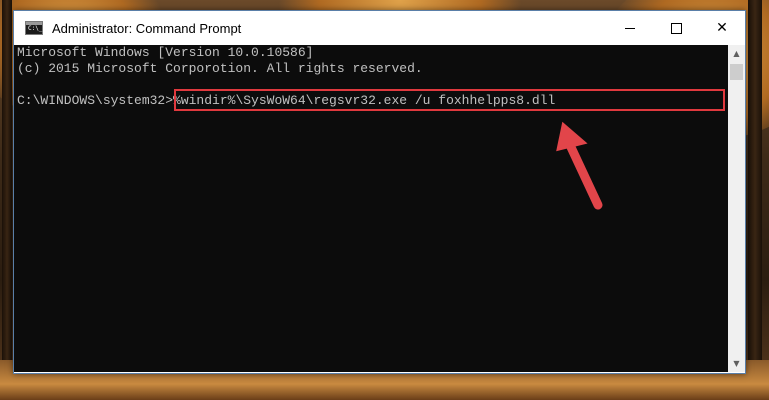 This screenshot has height=400, width=769. Describe the element at coordinates (736, 53) in the screenshot. I see `scroll-up-icon: ▲` at that location.